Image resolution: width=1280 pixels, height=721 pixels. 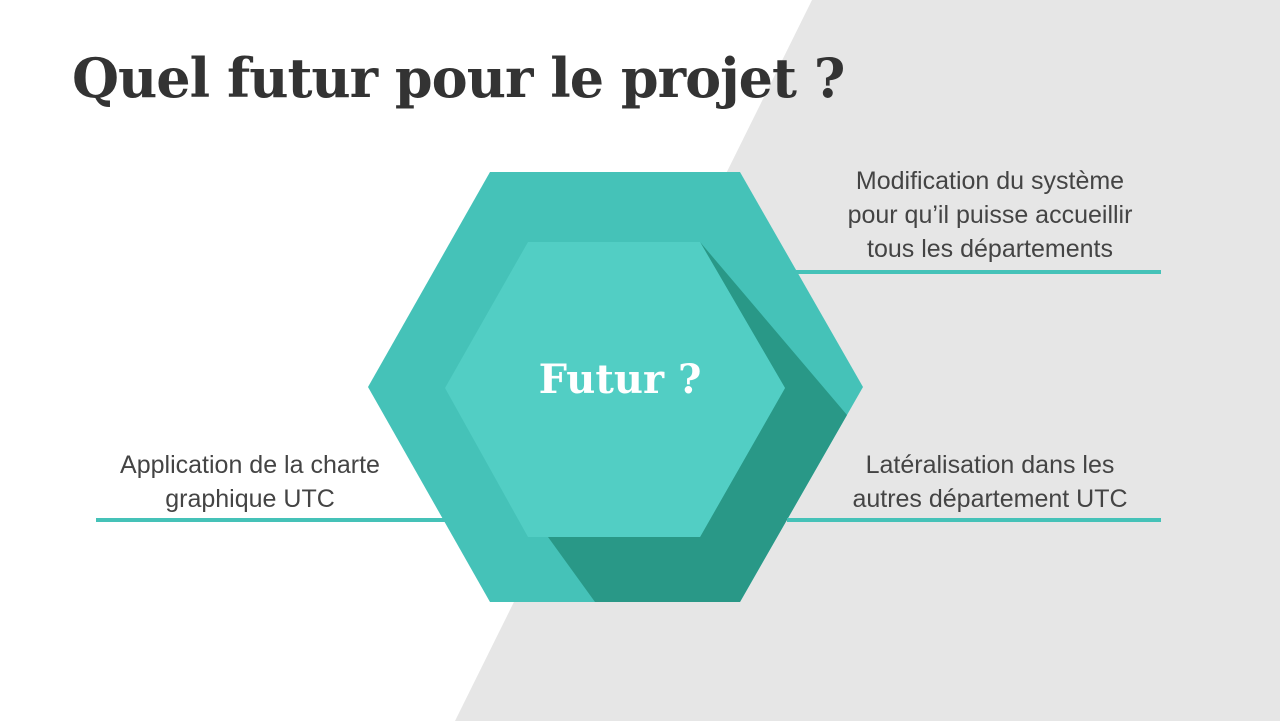 What do you see at coordinates (974, 520) in the screenshot?
I see `bottom-right-rule` at bounding box center [974, 520].